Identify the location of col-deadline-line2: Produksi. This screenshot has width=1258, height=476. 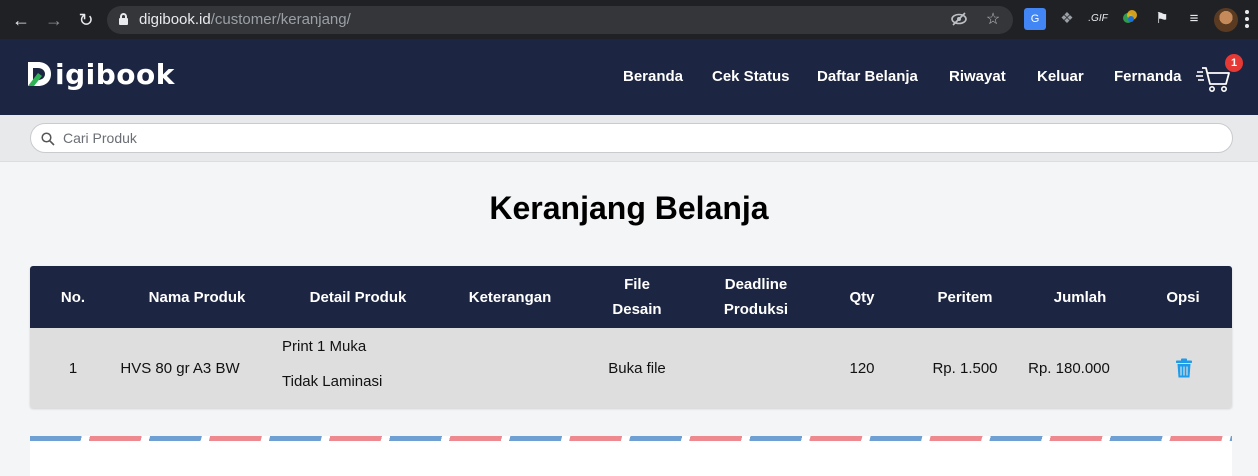
(756, 309).